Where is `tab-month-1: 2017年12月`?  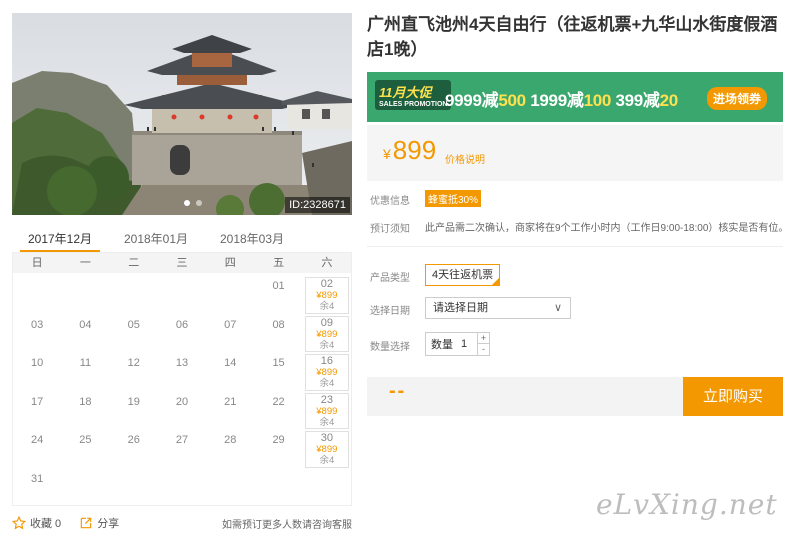
tab-month-1: 2017年12月 is located at coordinates (60, 240).